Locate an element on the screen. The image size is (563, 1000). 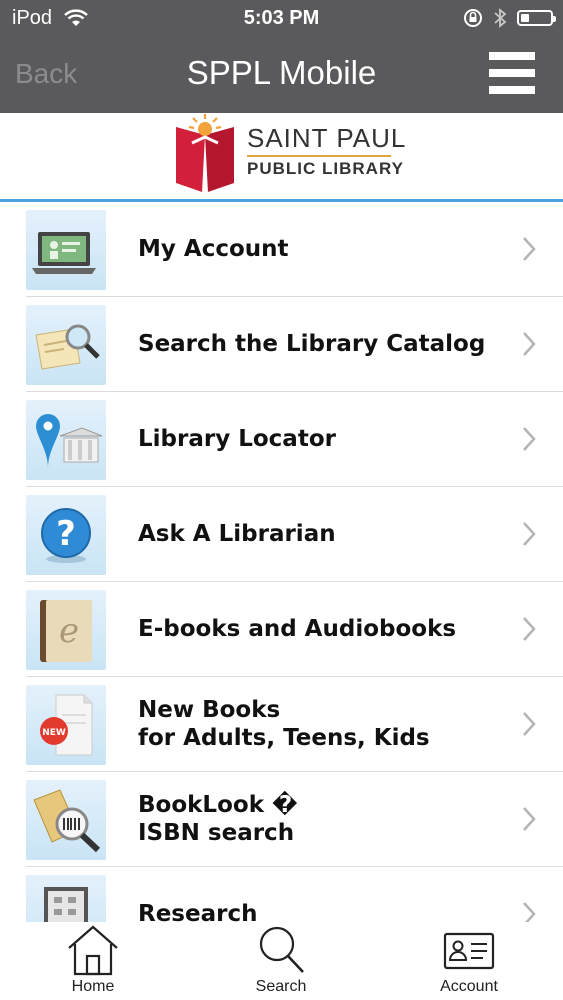
svg-text: NEW is located at coordinates (54, 733).